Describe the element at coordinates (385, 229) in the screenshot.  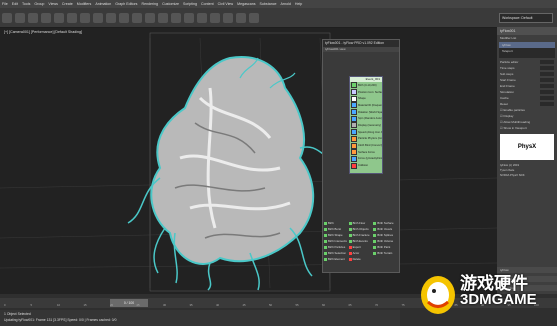
I see `palette-label: Birth Voxels` at that location.